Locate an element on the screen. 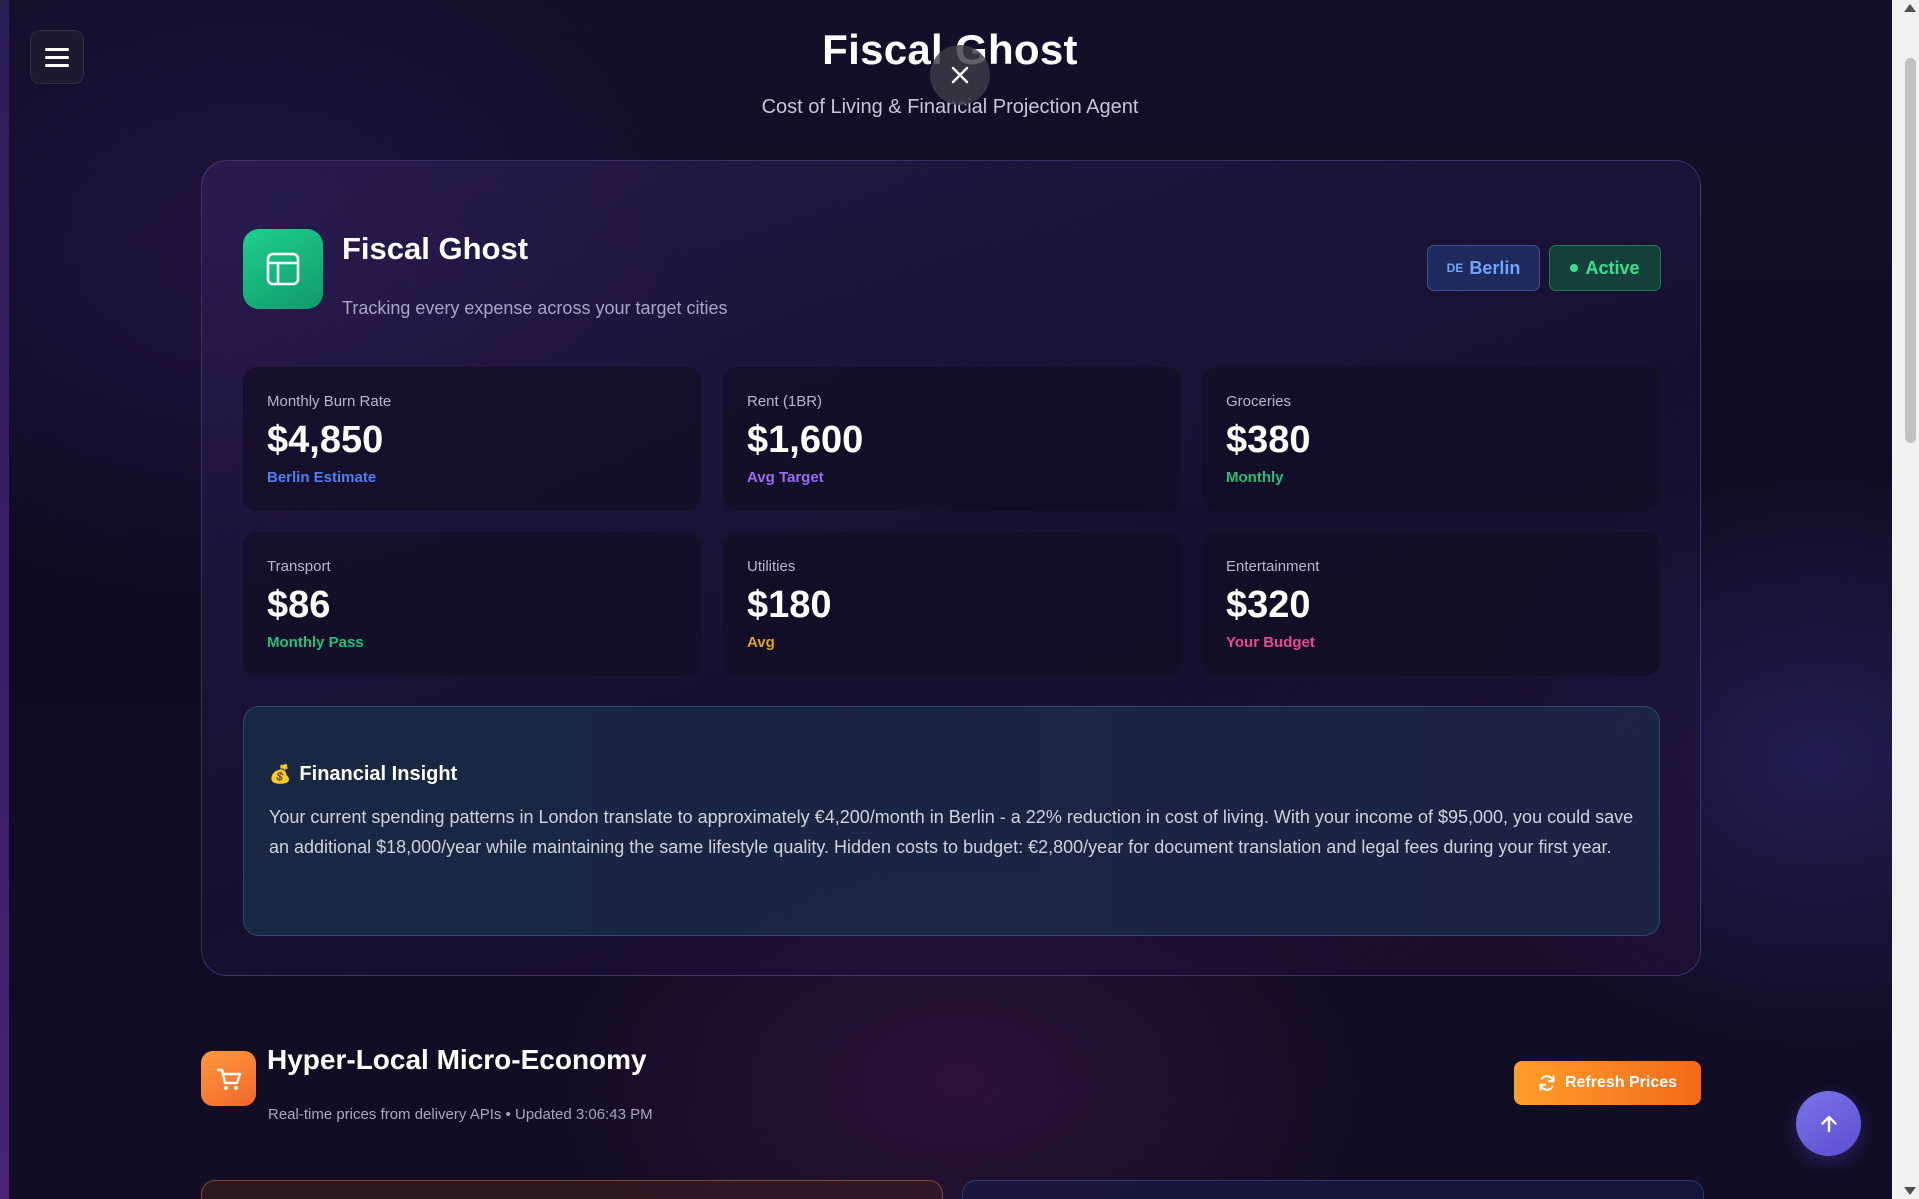 This screenshot has width=1919, height=1199. stat-label: Transport is located at coordinates (299, 566).